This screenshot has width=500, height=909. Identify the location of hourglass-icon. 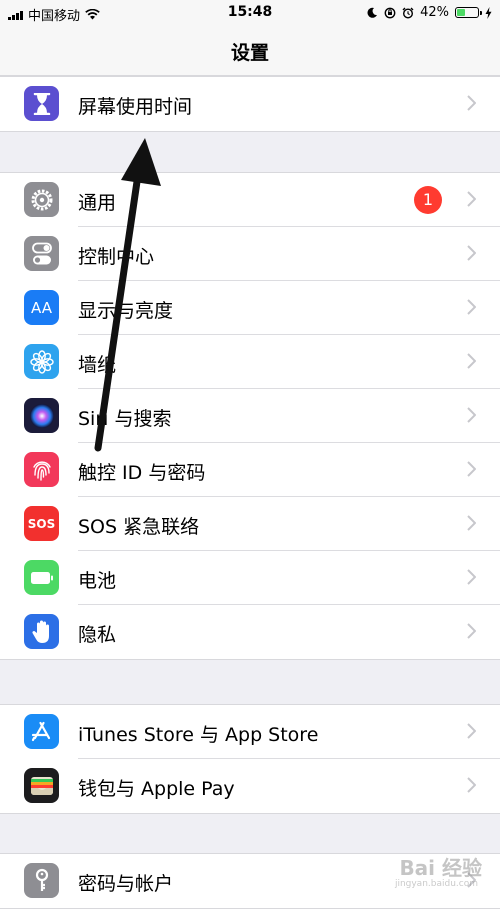
(41, 103).